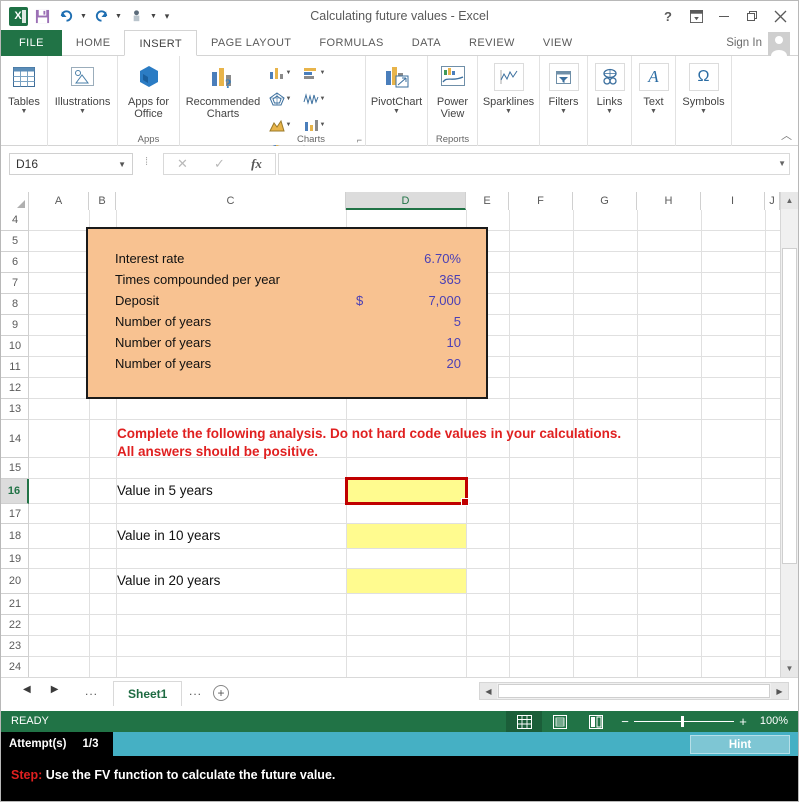  What do you see at coordinates (15, 367) in the screenshot?
I see `row-header-11: 11` at bounding box center [15, 367].